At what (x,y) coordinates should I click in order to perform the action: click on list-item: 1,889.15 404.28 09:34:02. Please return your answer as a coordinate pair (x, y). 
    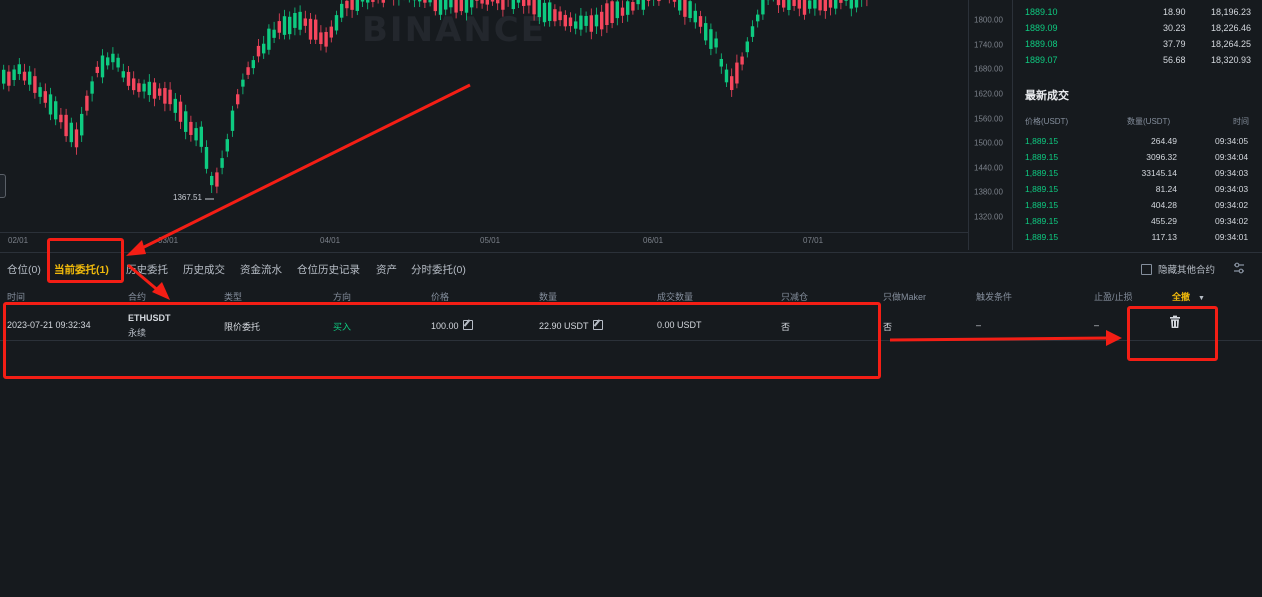
    Looking at the image, I should click on (1137, 206).